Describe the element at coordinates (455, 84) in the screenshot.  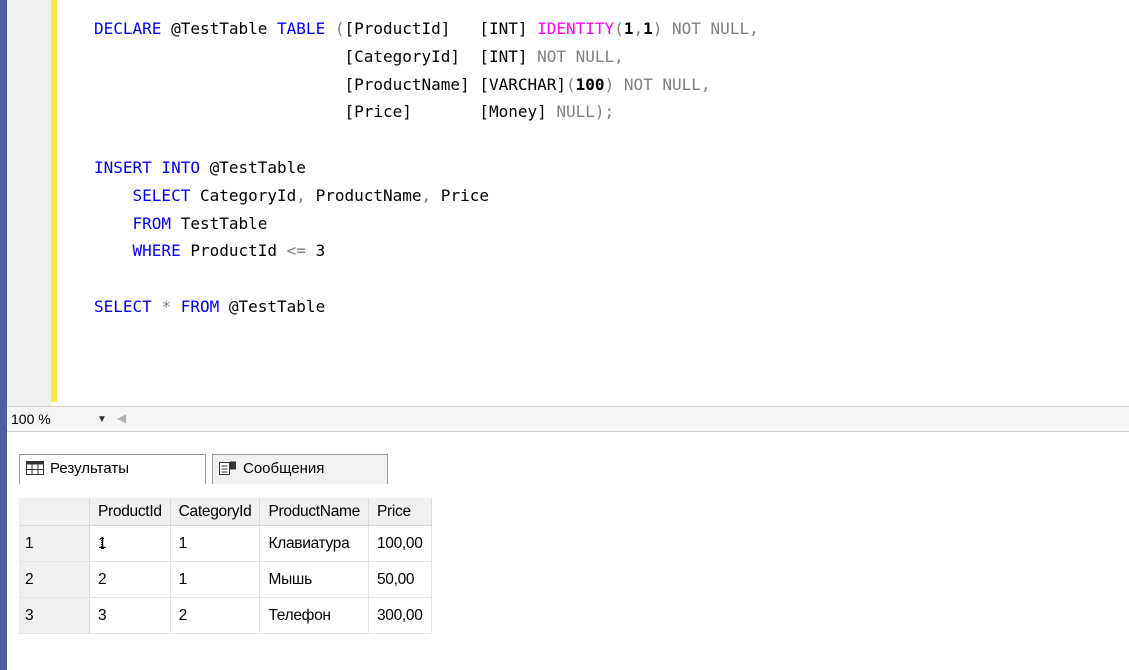
I see `code-token: [ProductName] [VARCHAR]` at that location.